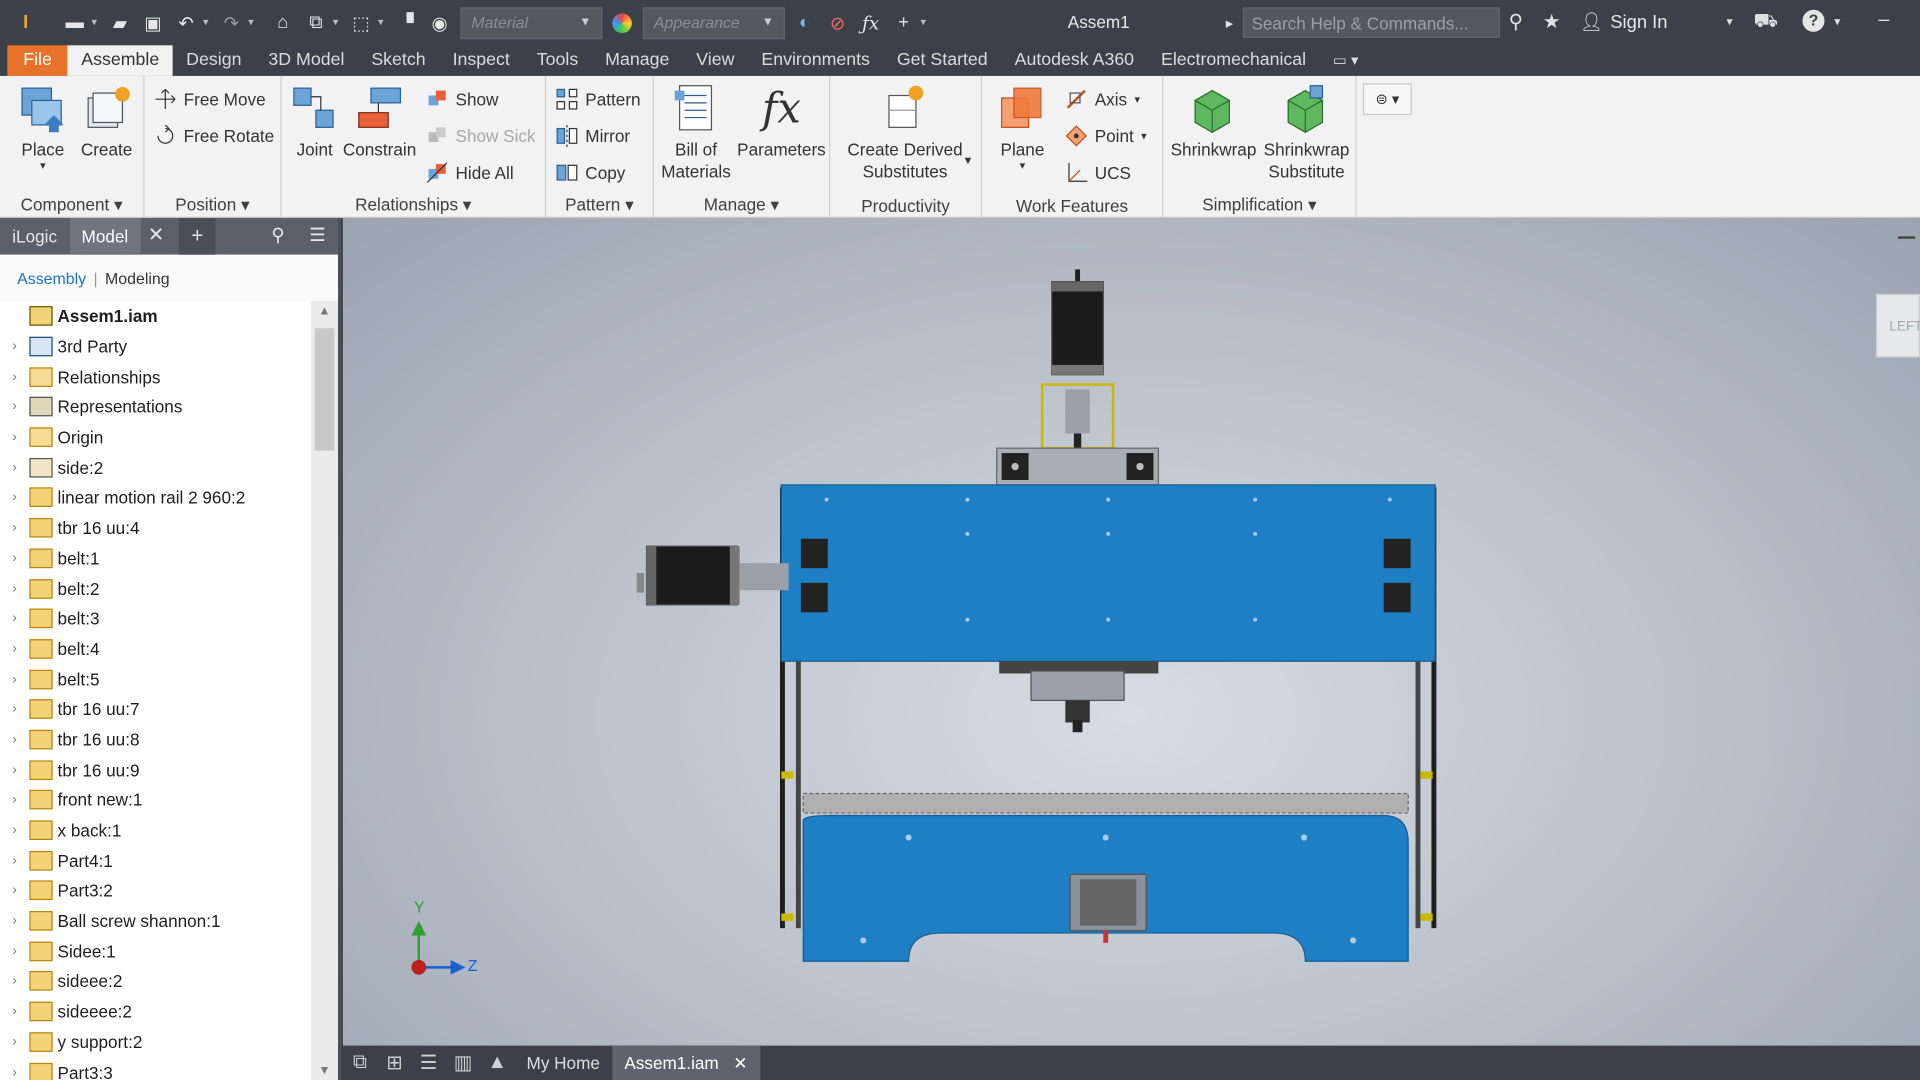 The height and width of the screenshot is (1080, 1920). Describe the element at coordinates (590, 173) in the screenshot. I see `copy-button: Copy` at that location.